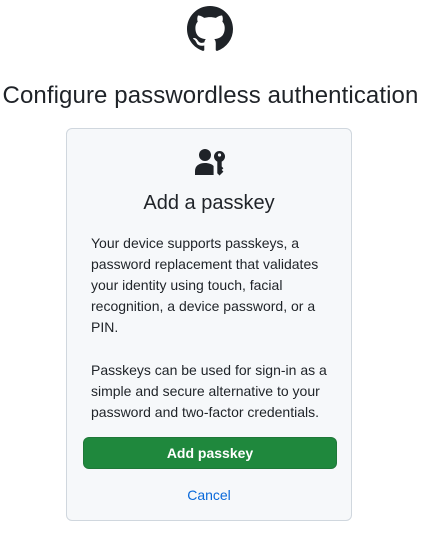 This screenshot has height=540, width=421. What do you see at coordinates (209, 203) in the screenshot?
I see `card-title: Add a passkey` at bounding box center [209, 203].